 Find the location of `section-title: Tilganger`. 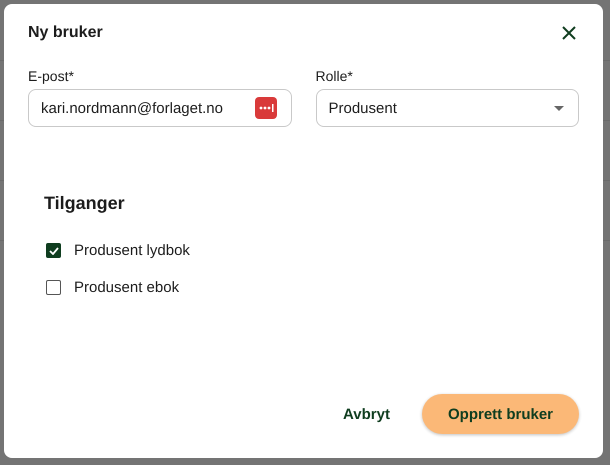

section-title: Tilganger is located at coordinates (85, 203).